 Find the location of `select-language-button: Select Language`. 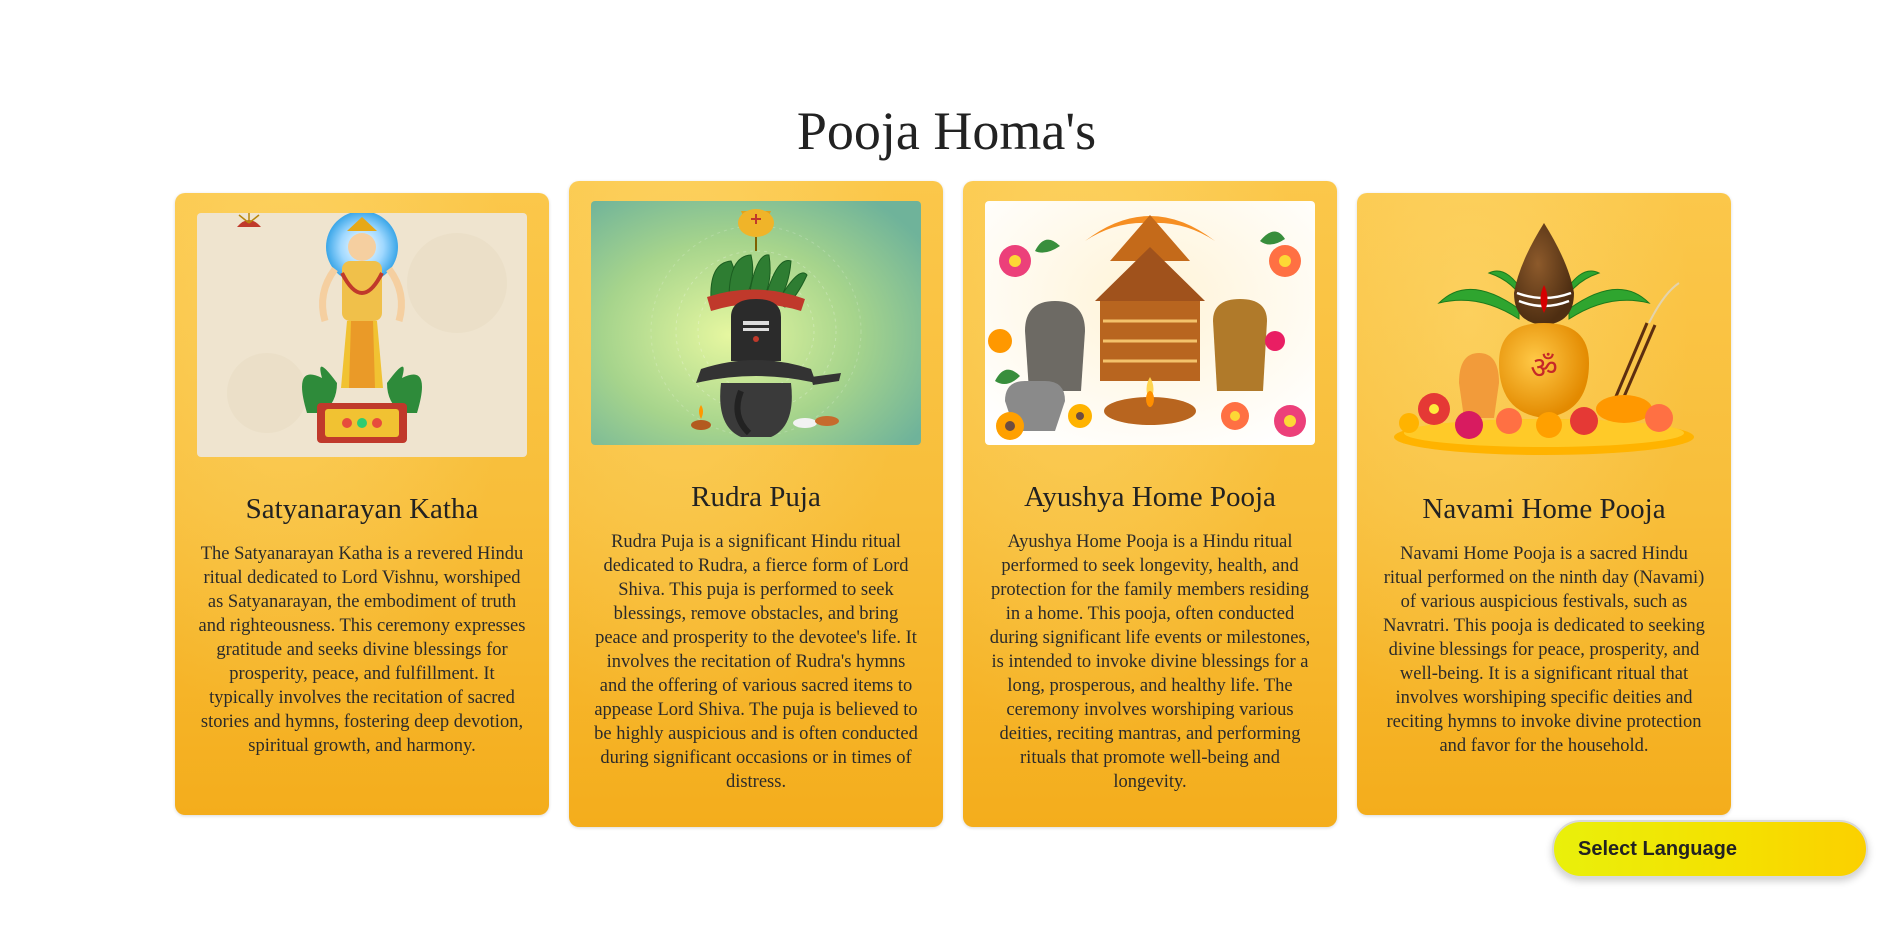

select-language-button: Select Language is located at coordinates (1710, 849).